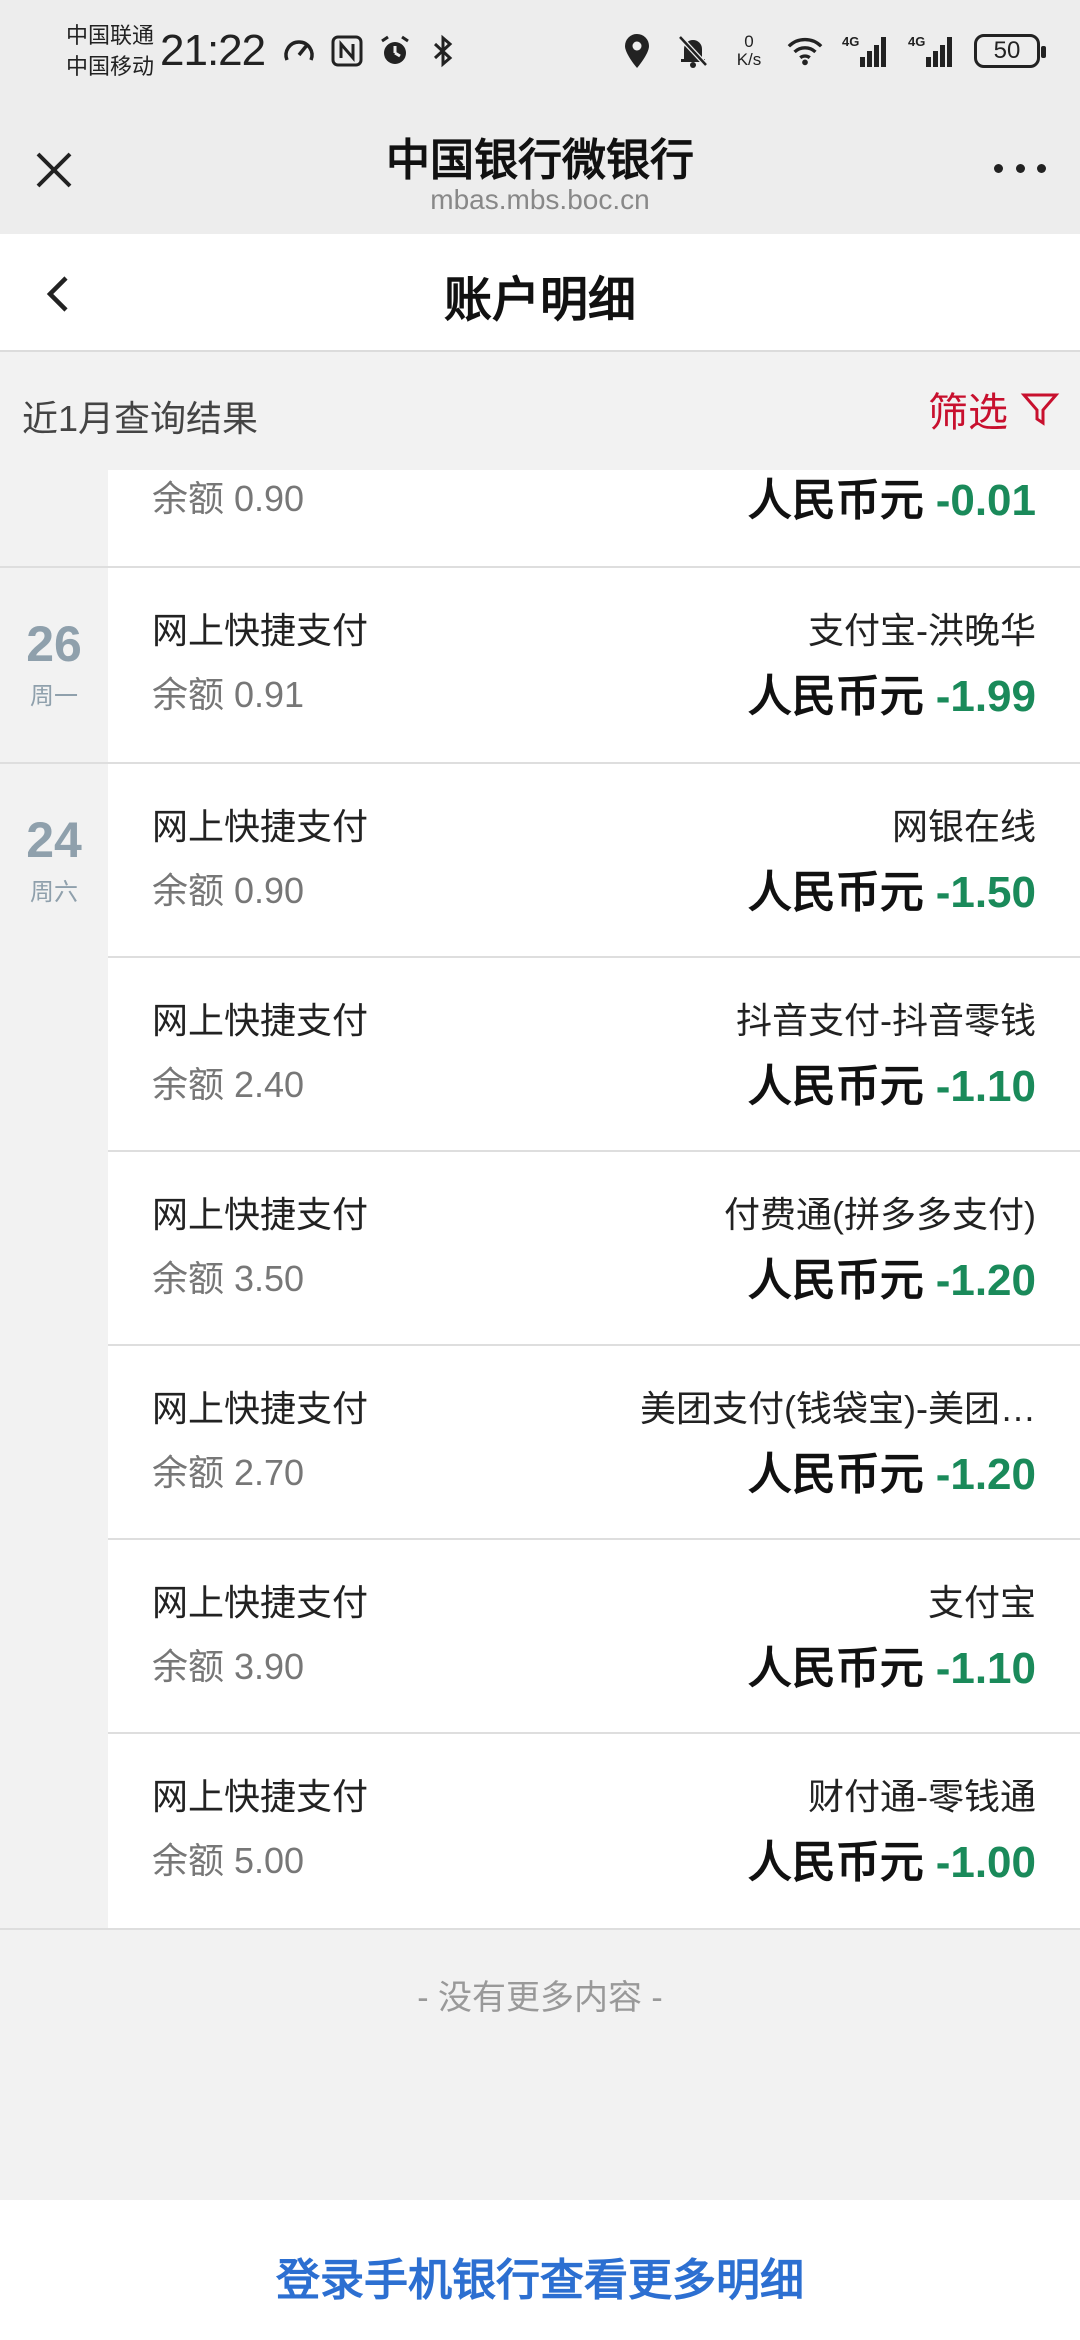 This screenshot has height=2340, width=1080. Describe the element at coordinates (228, 1084) in the screenshot. I see `transaction-balance: 余额 2.40` at that location.